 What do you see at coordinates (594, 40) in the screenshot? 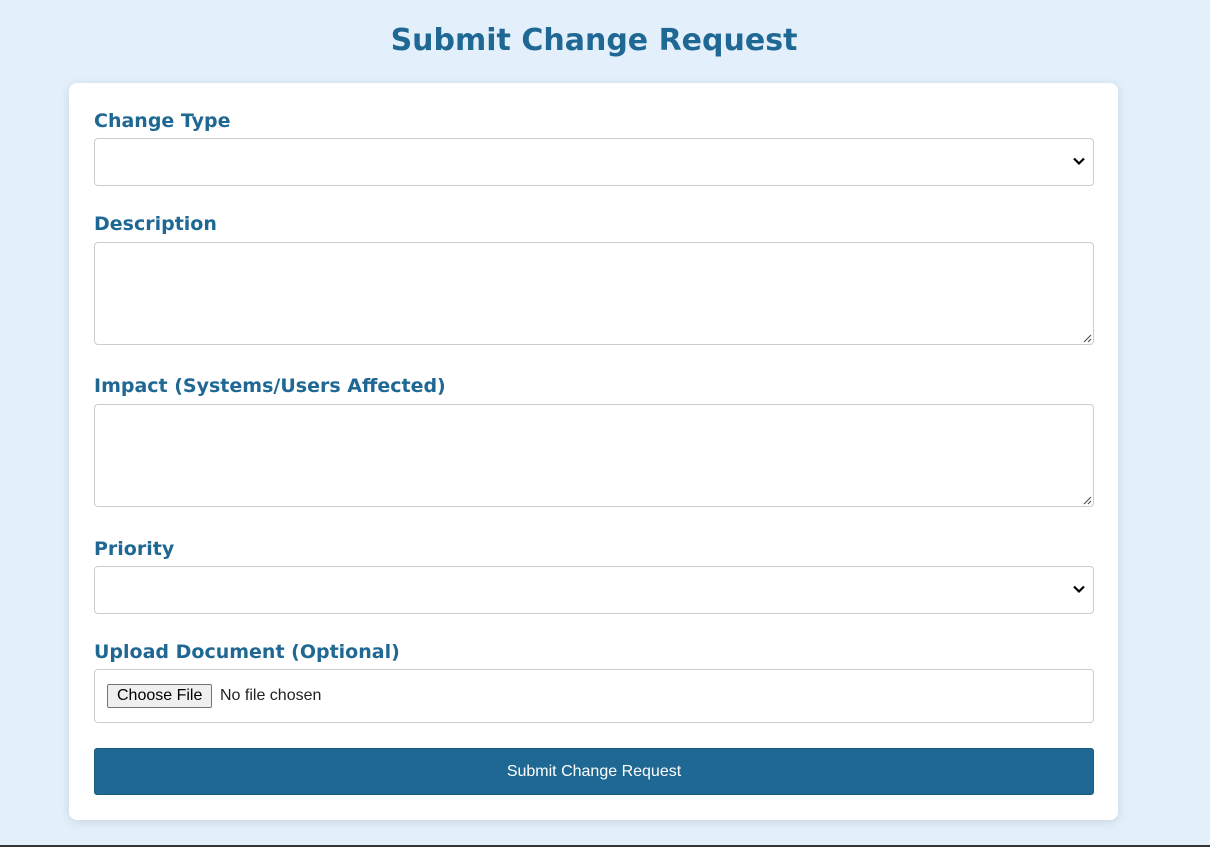
I see `page-title: Submit Change Request` at bounding box center [594, 40].